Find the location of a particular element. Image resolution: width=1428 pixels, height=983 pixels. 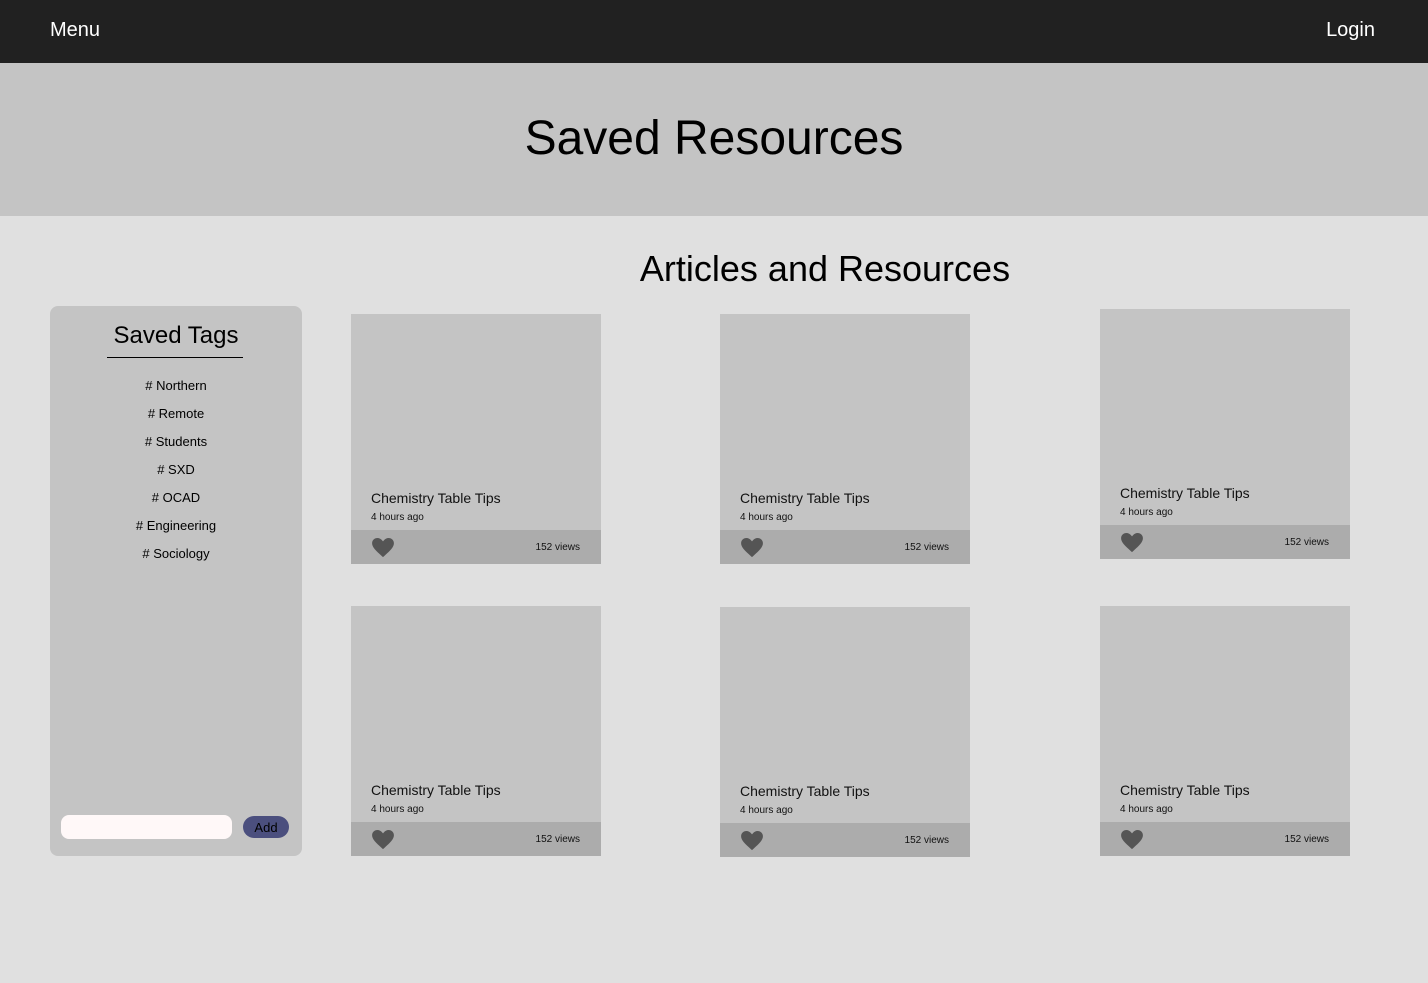

tag-item: # SXD is located at coordinates (176, 476).